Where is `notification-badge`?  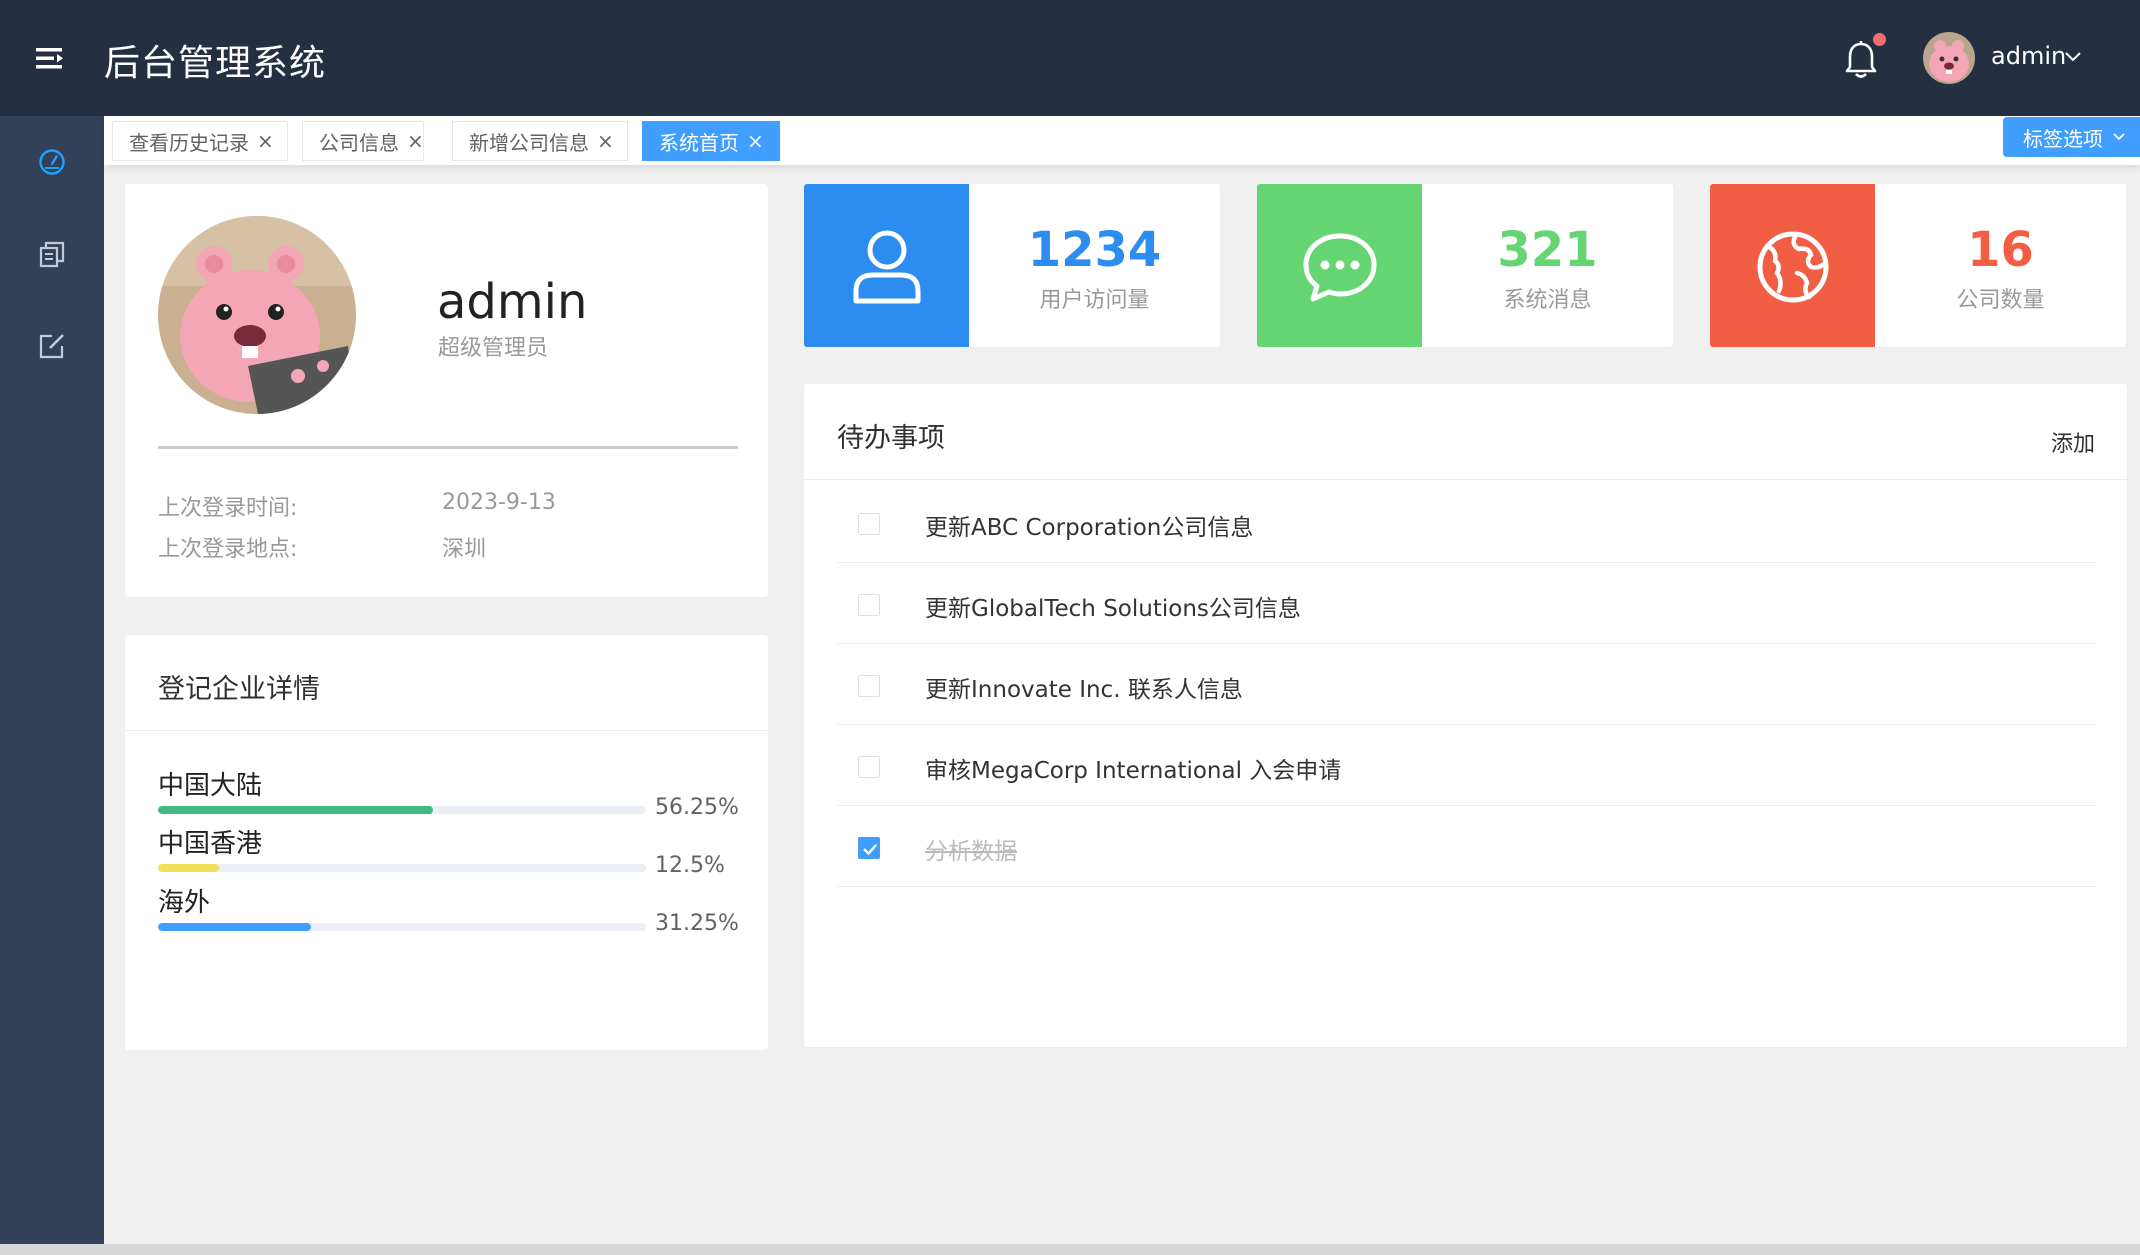
notification-badge is located at coordinates (1879, 39).